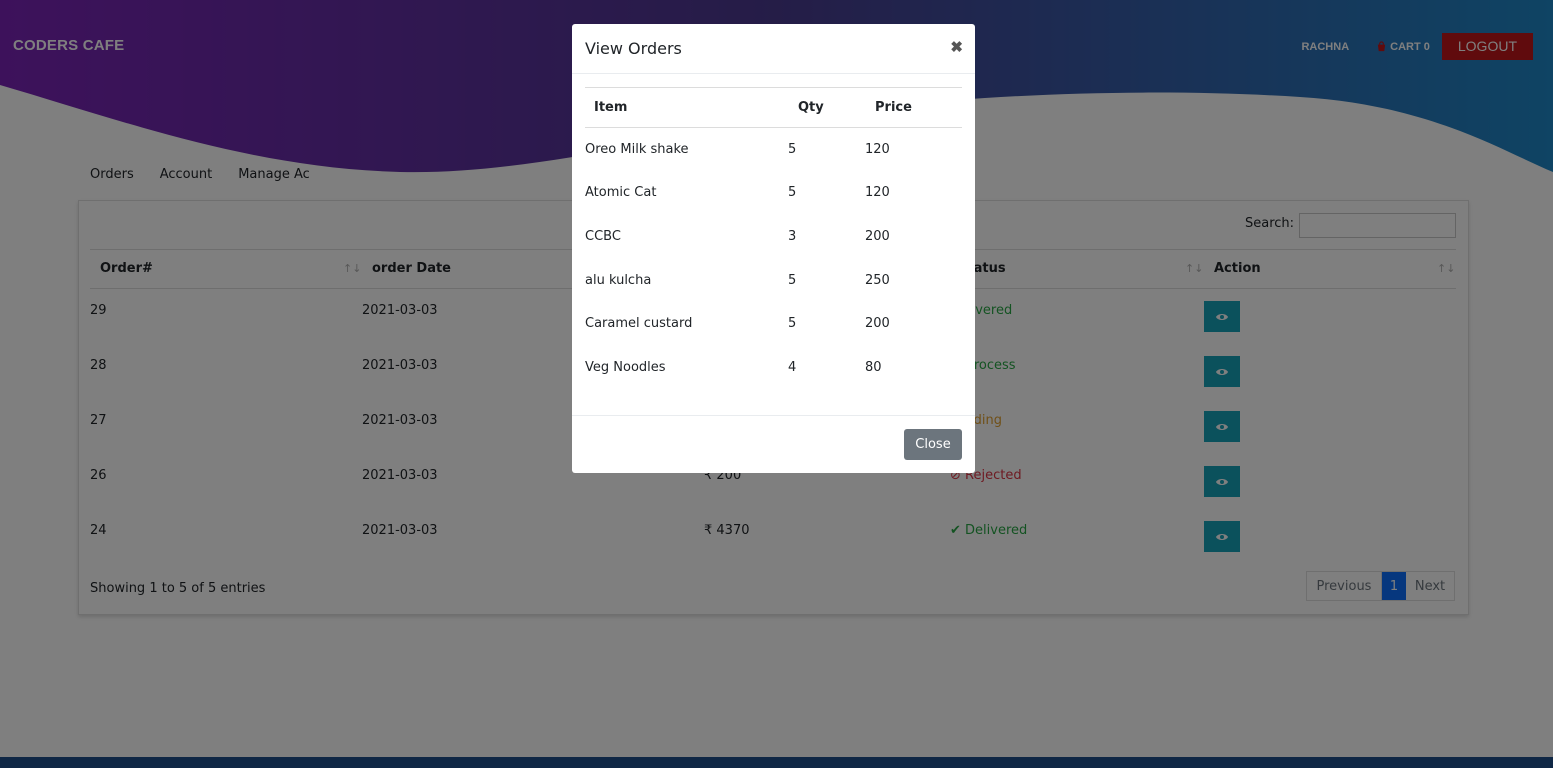  What do you see at coordinates (603, 236) in the screenshot?
I see `modal-item-name: CCBC` at bounding box center [603, 236].